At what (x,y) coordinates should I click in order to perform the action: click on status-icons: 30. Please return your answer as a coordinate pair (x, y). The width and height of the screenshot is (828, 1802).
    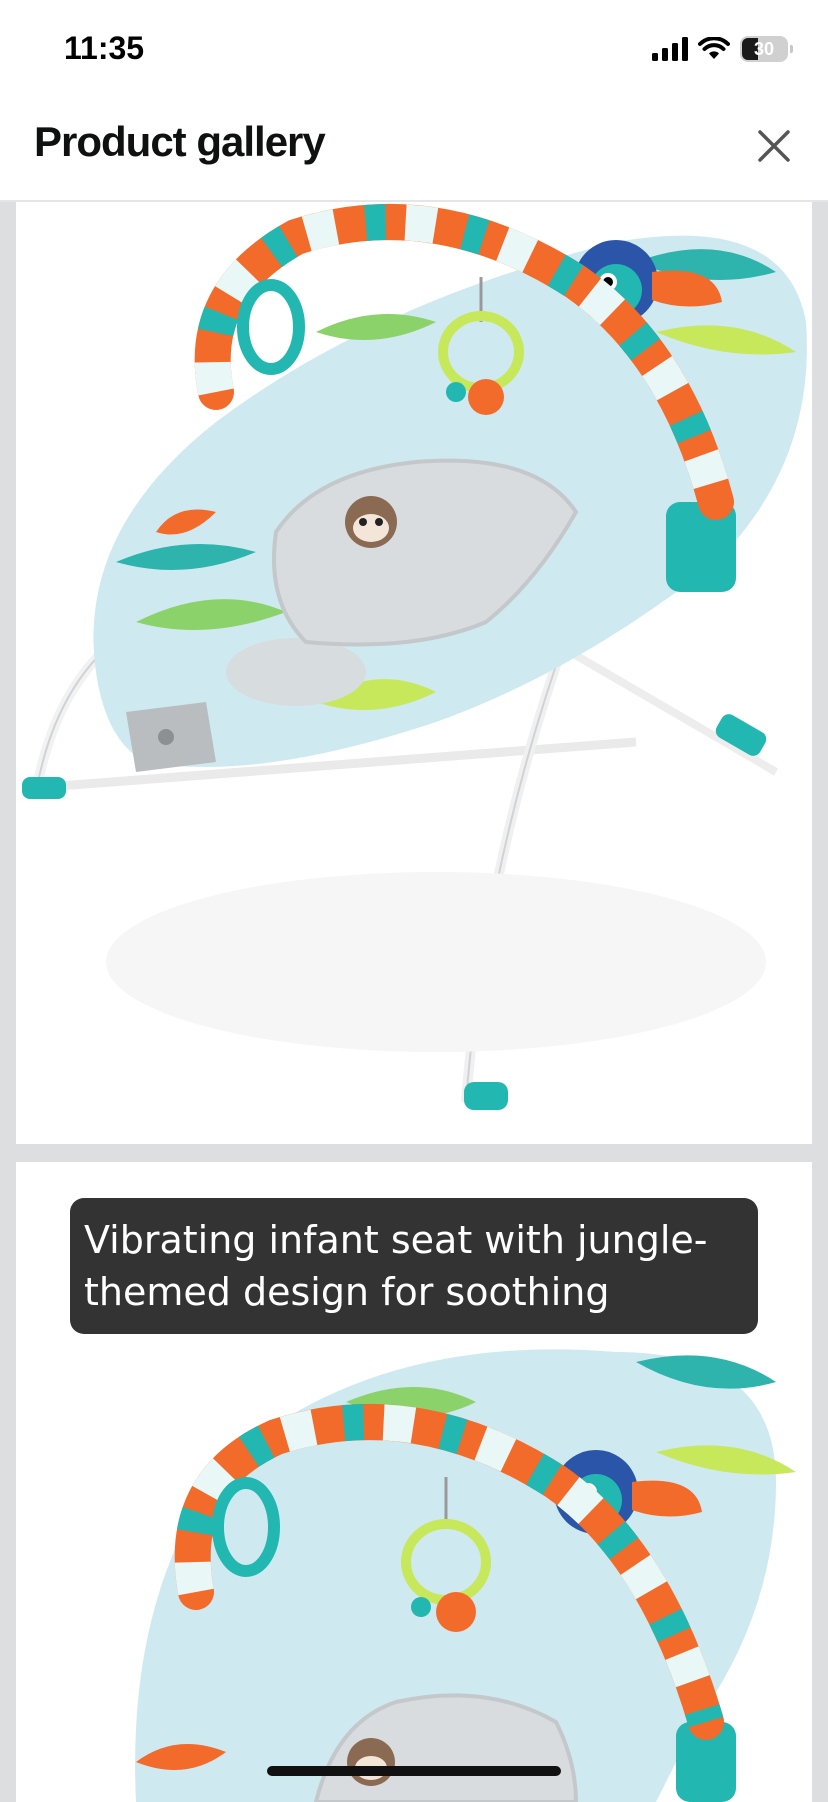
    Looking at the image, I should click on (722, 49).